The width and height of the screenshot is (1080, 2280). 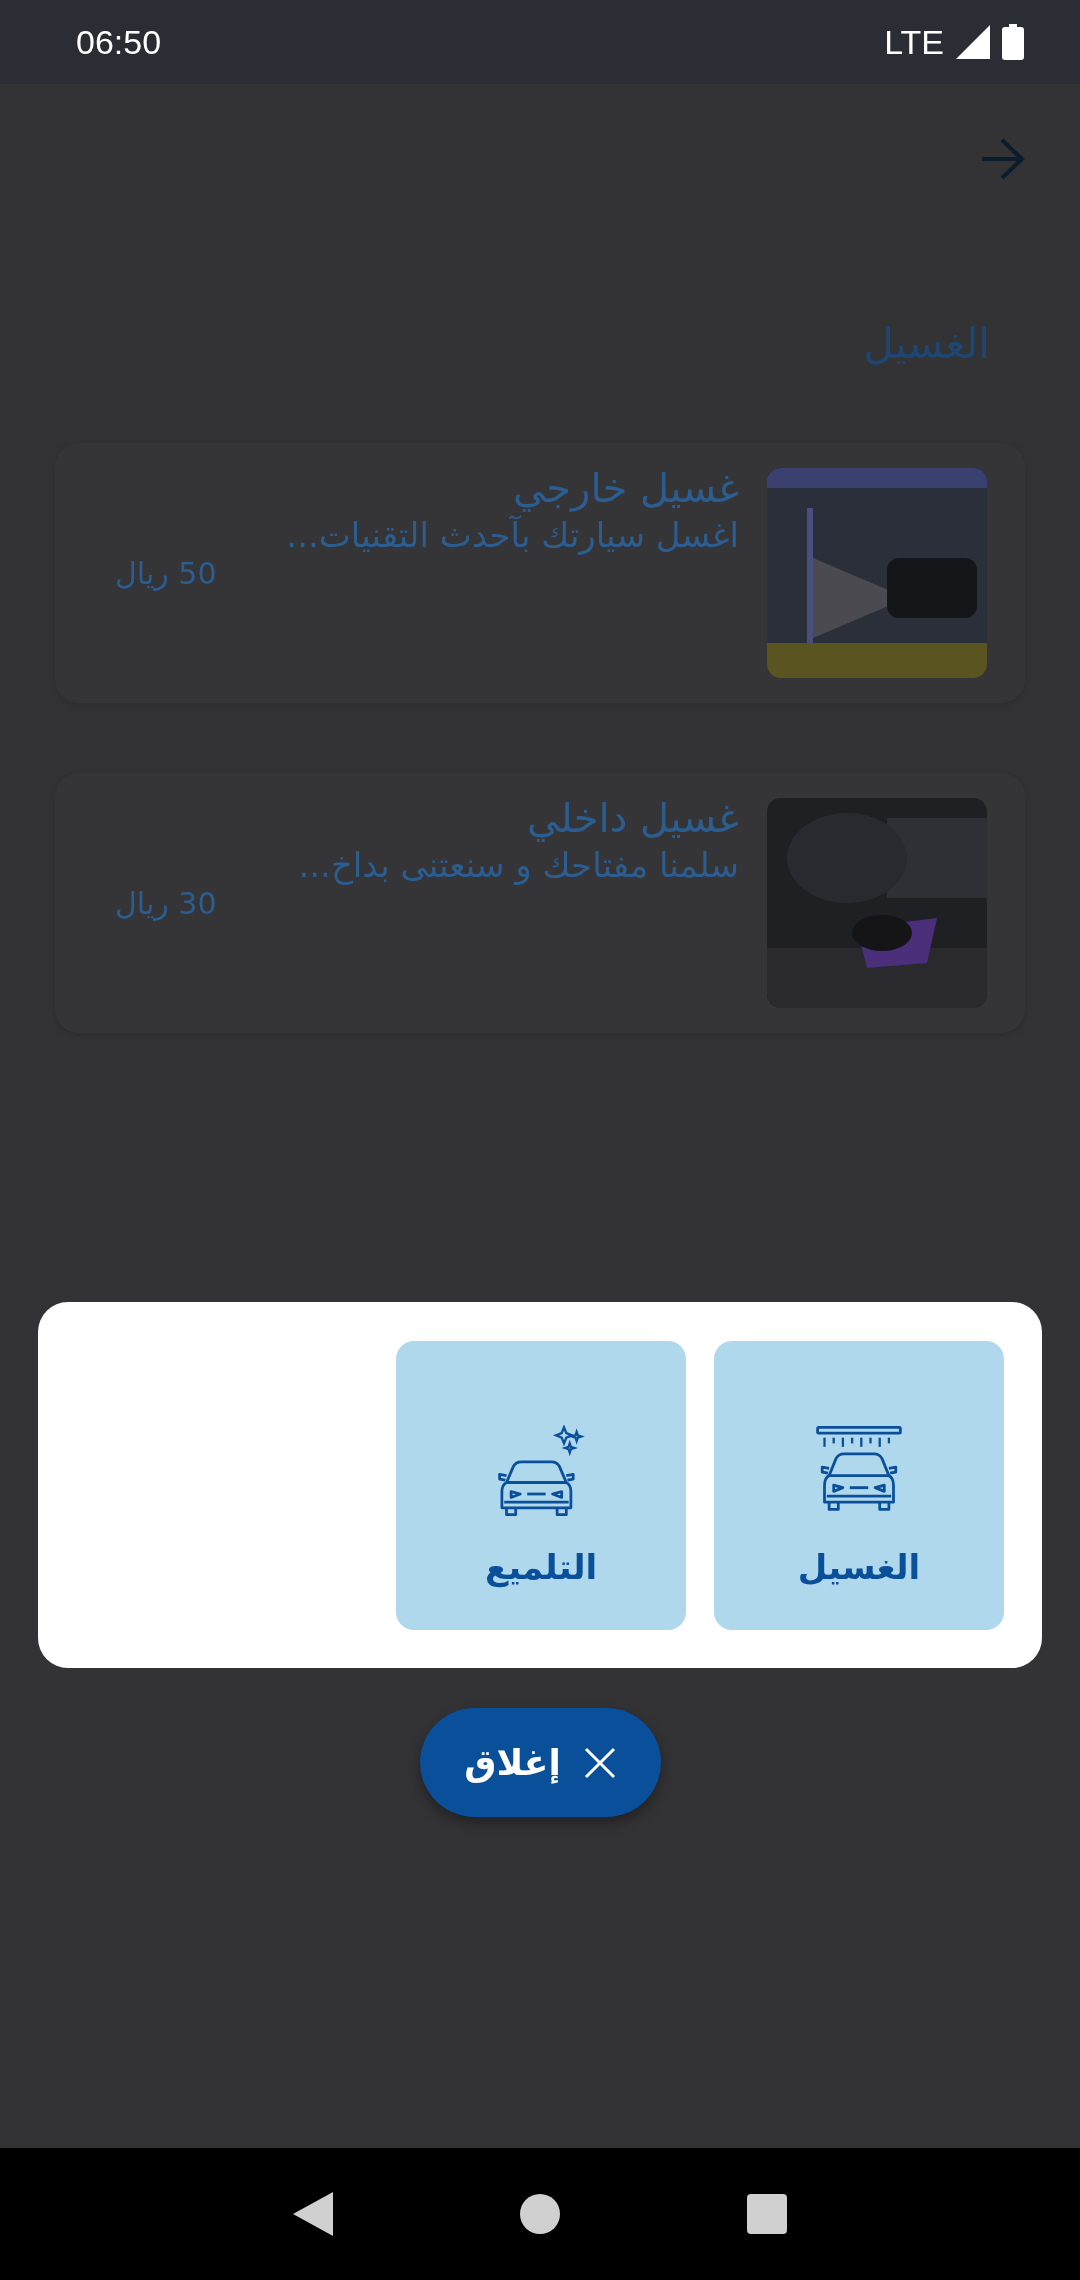 I want to click on service-price: 30 ريال, so click(x=166, y=903).